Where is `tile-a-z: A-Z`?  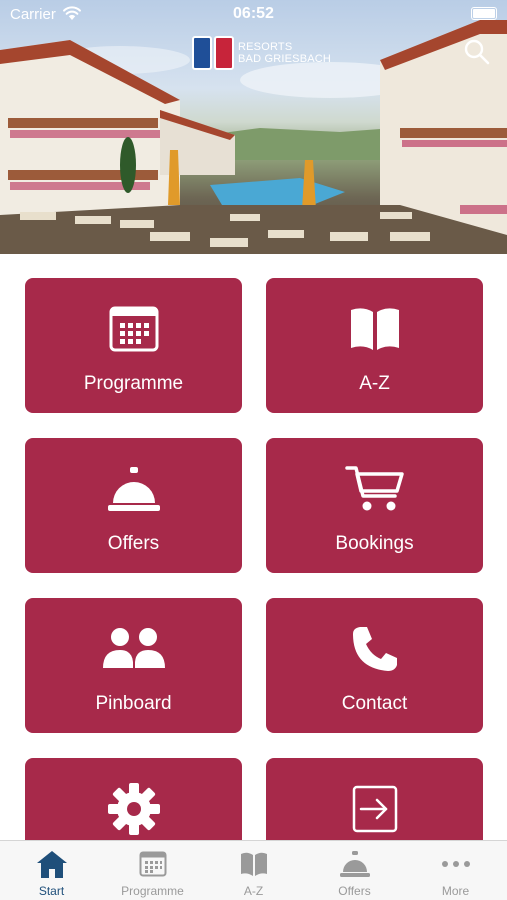 tile-a-z: A-Z is located at coordinates (374, 345).